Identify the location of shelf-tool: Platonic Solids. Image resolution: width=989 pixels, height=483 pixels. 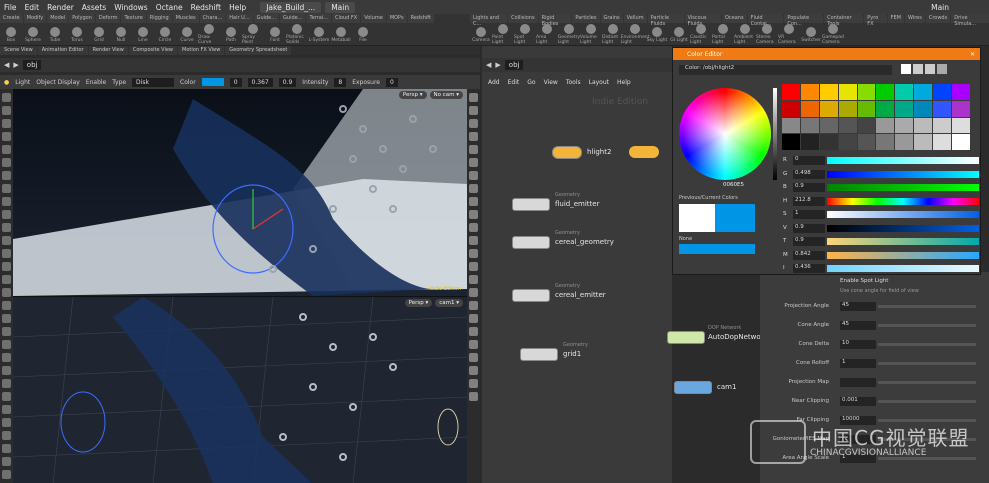
(297, 34).